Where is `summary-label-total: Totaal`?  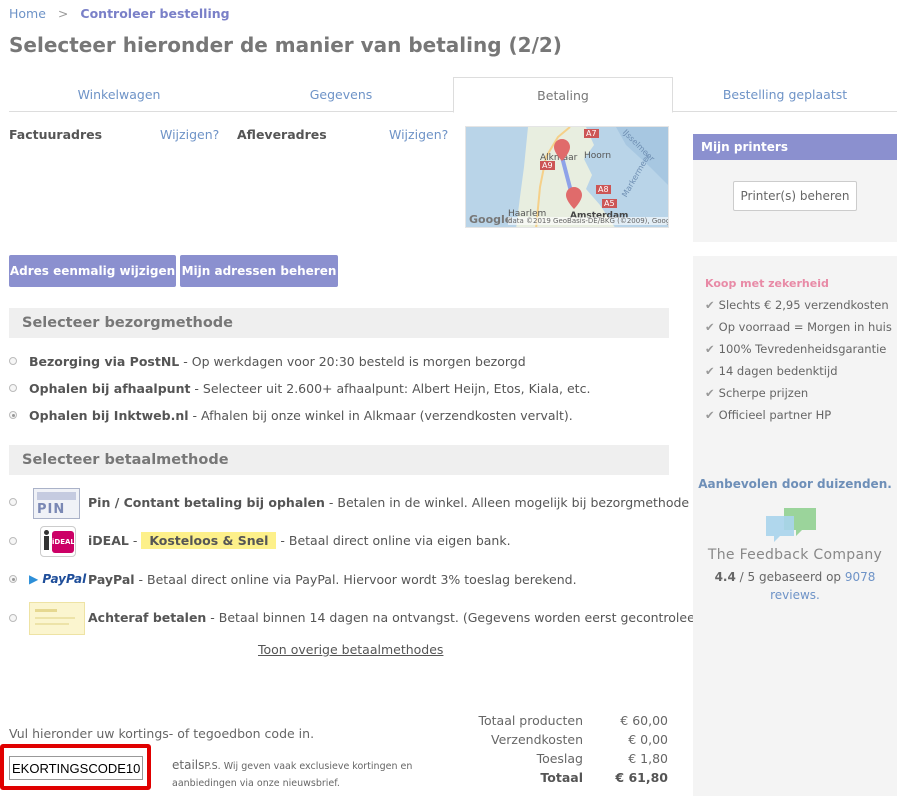 summary-label-total: Totaal is located at coordinates (561, 777).